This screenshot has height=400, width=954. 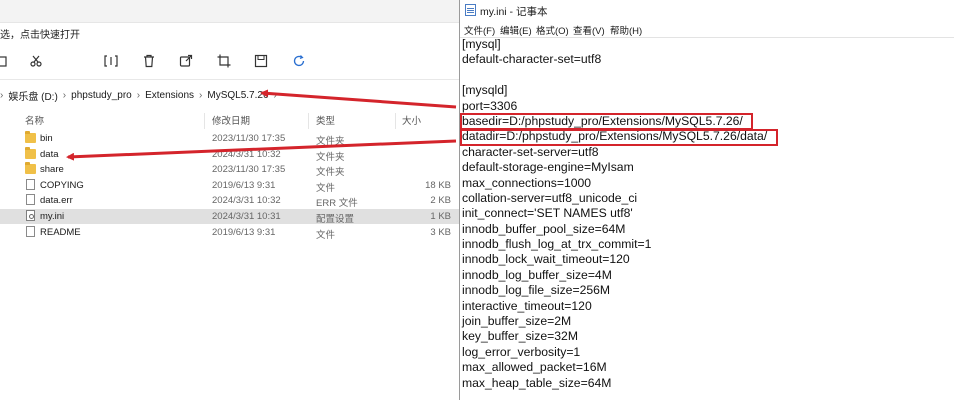 What do you see at coordinates (626, 30) in the screenshot?
I see `menu-help: 帮助(H)` at bounding box center [626, 30].